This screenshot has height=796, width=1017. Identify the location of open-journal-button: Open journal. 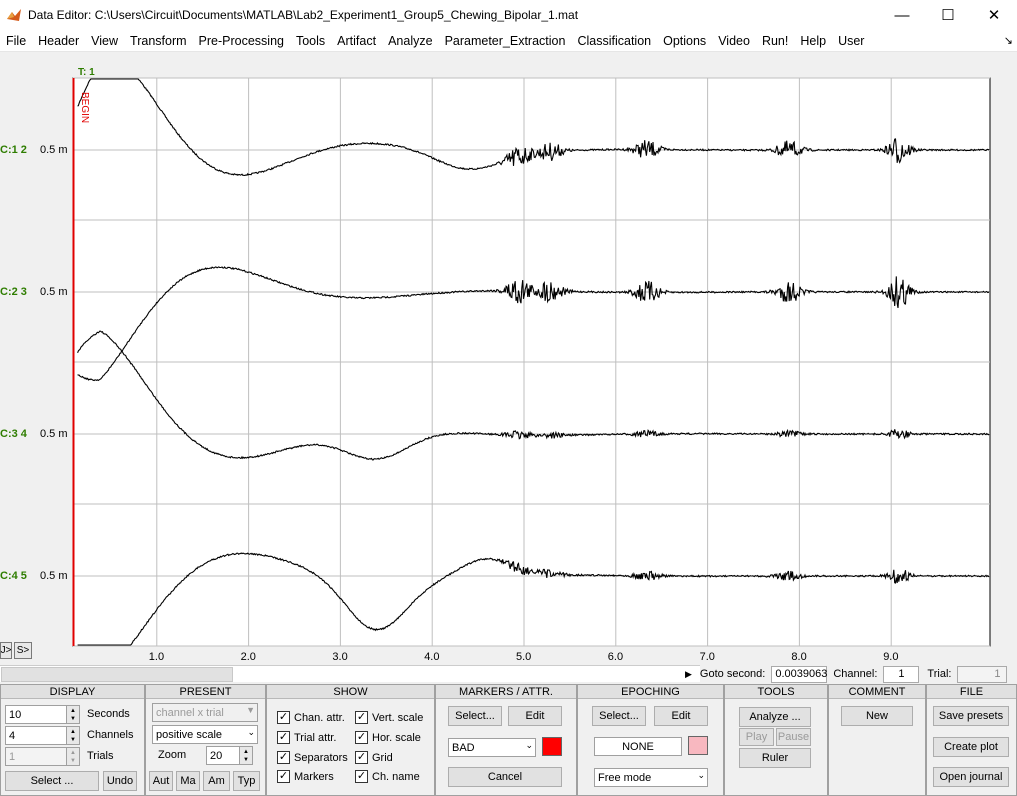
(971, 777).